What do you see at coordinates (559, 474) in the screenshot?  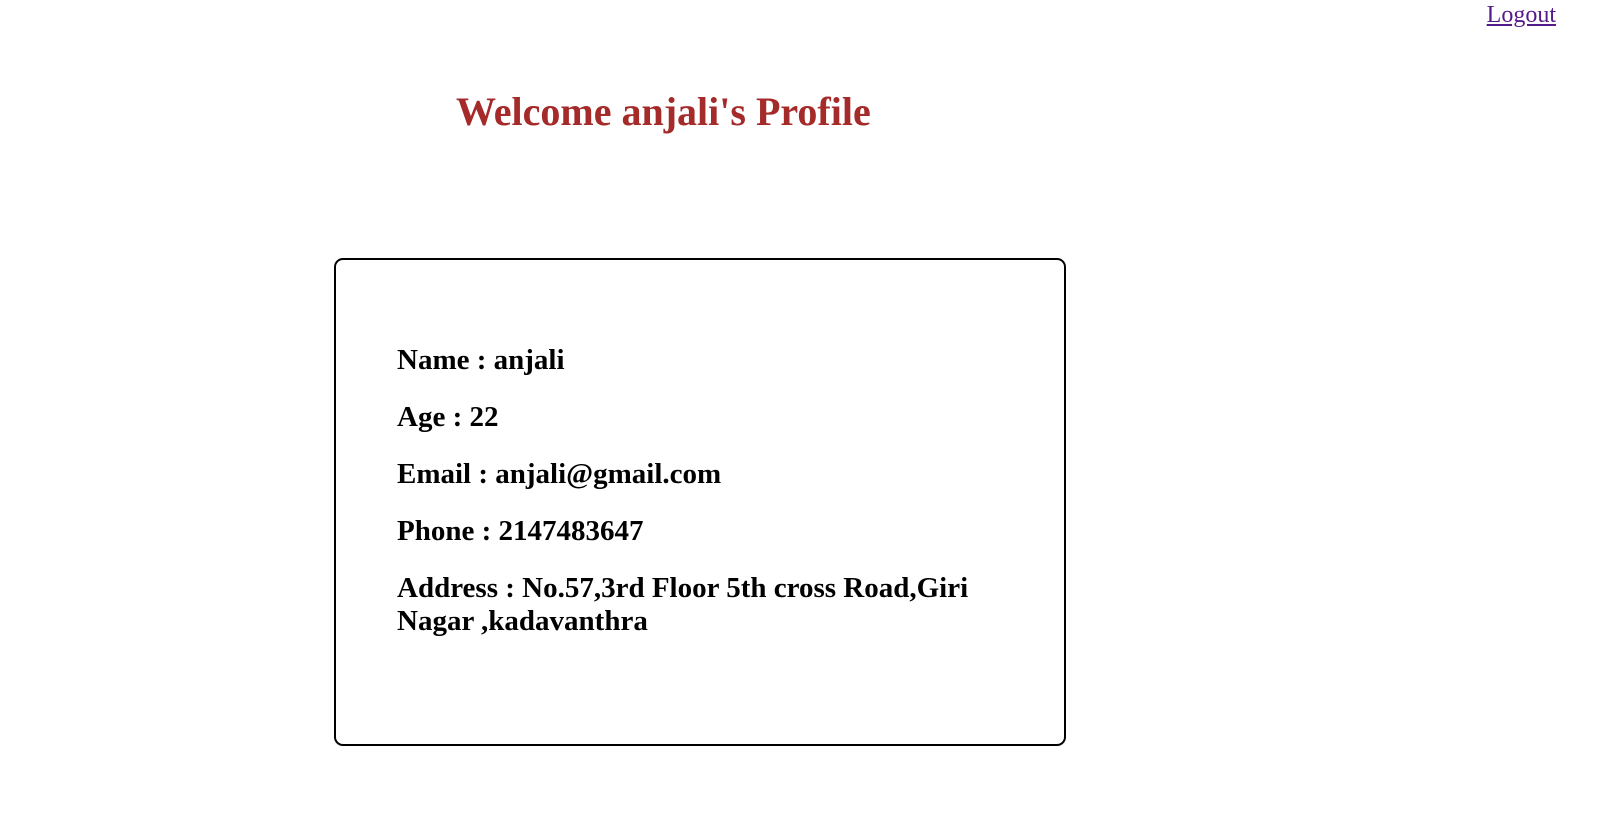 I see `email-field: Email : anjali@gmail.com` at bounding box center [559, 474].